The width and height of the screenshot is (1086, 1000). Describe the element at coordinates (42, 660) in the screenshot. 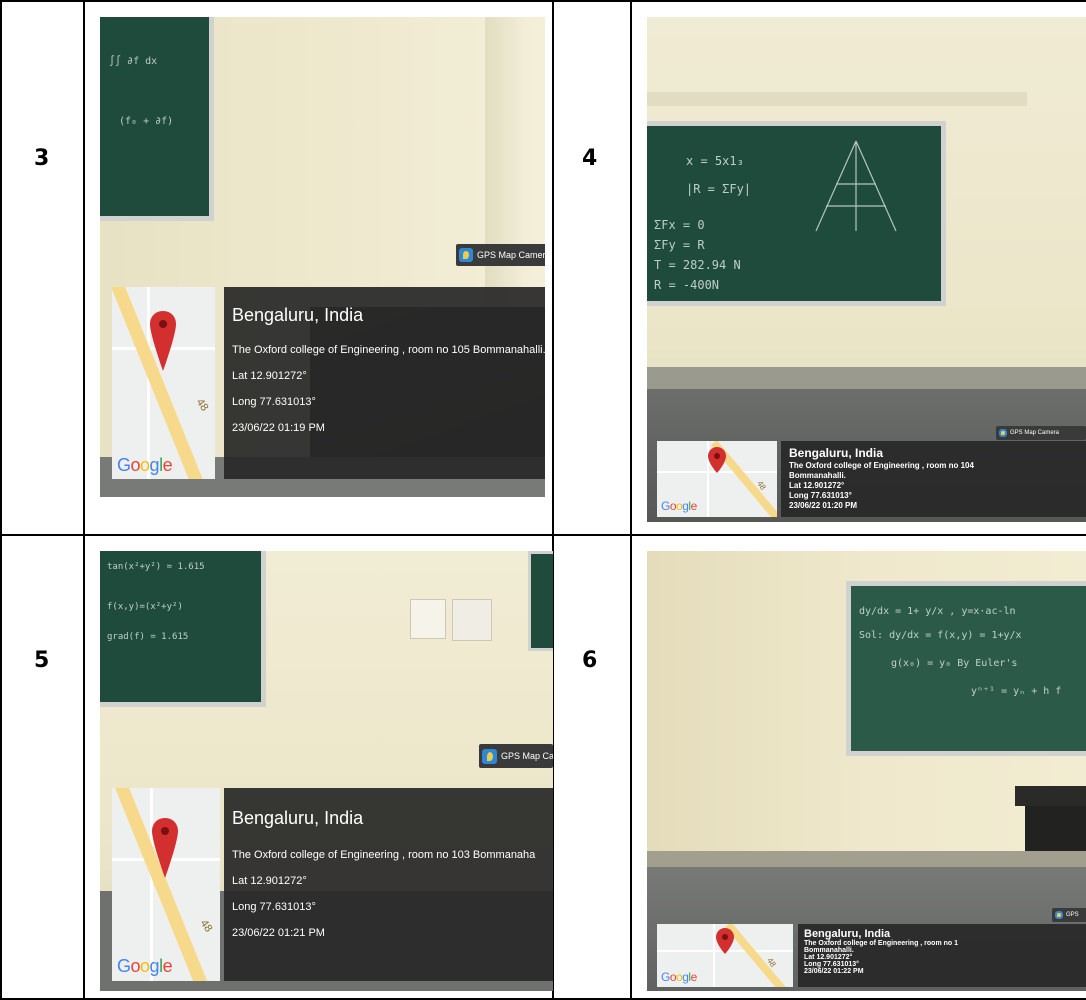

I see `row-number: 5` at that location.